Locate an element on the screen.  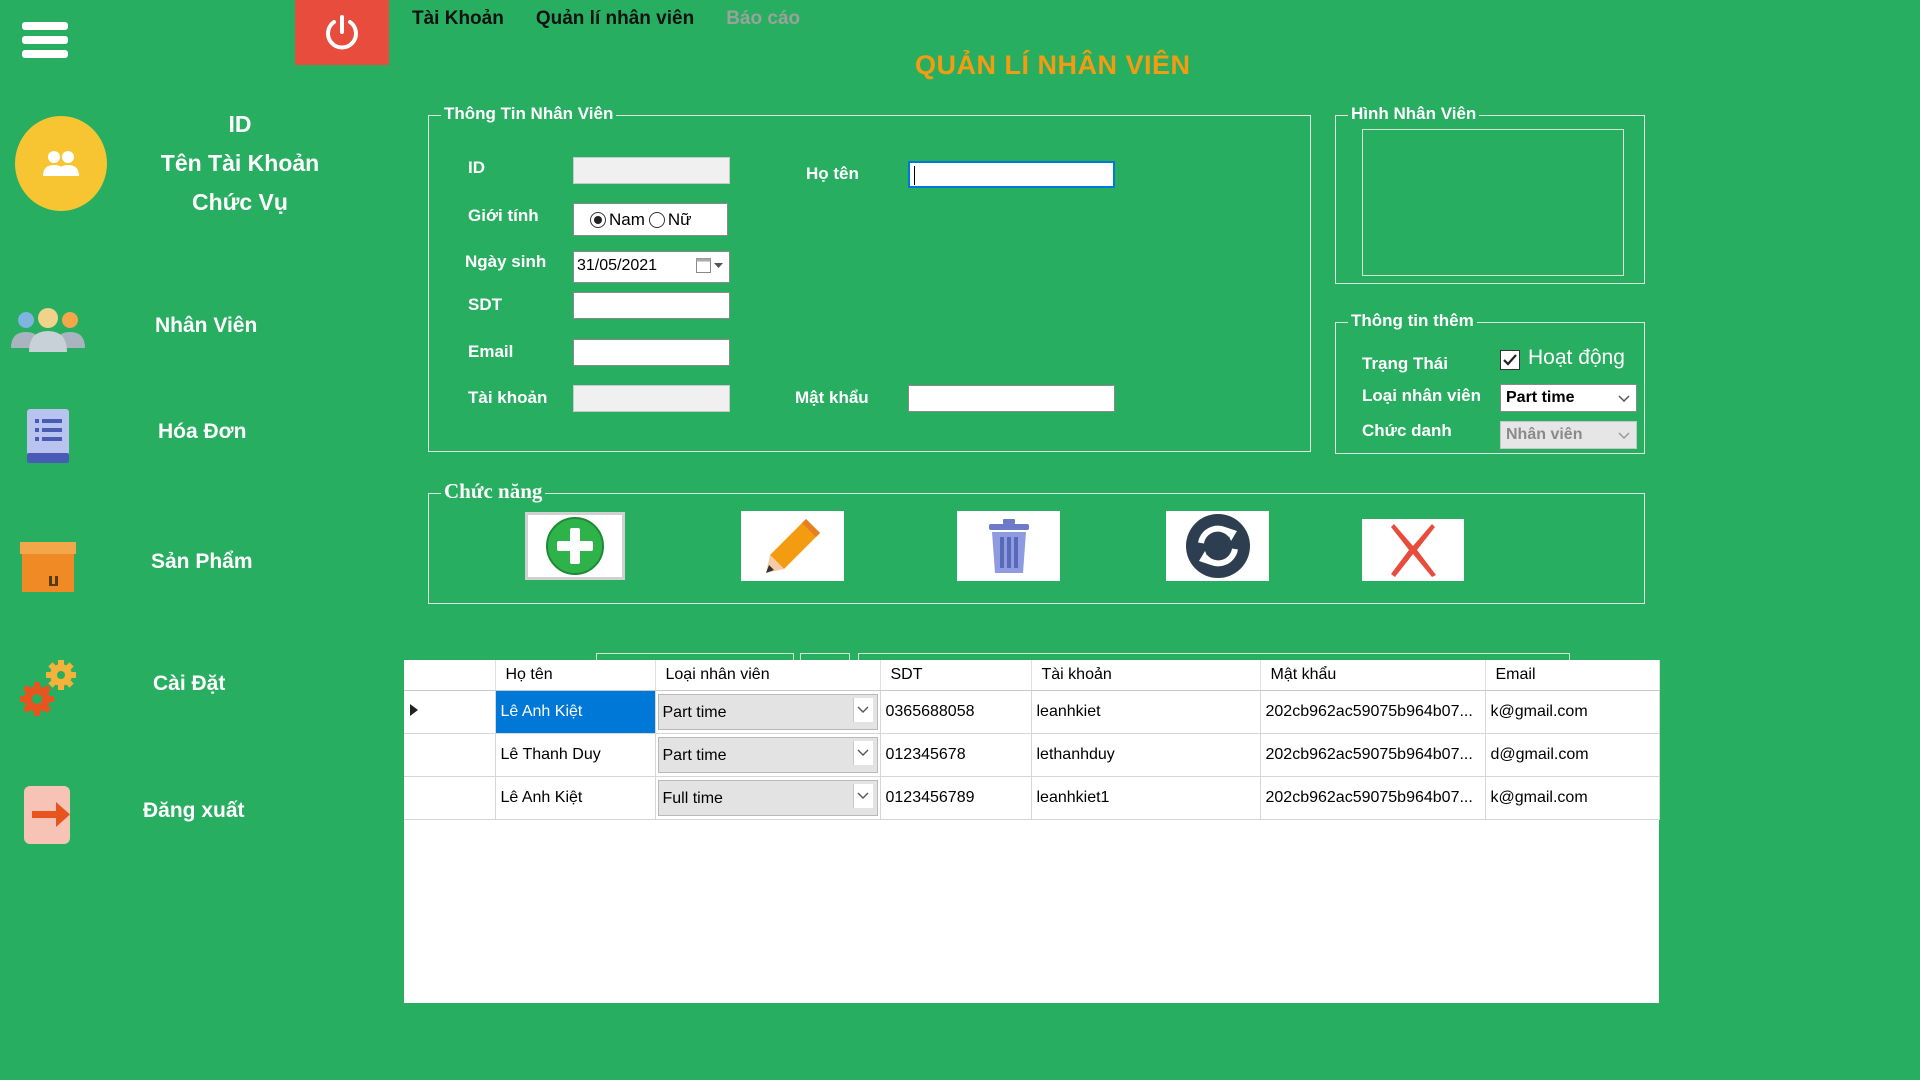
cell-type-value: Full time is located at coordinates (692, 798).